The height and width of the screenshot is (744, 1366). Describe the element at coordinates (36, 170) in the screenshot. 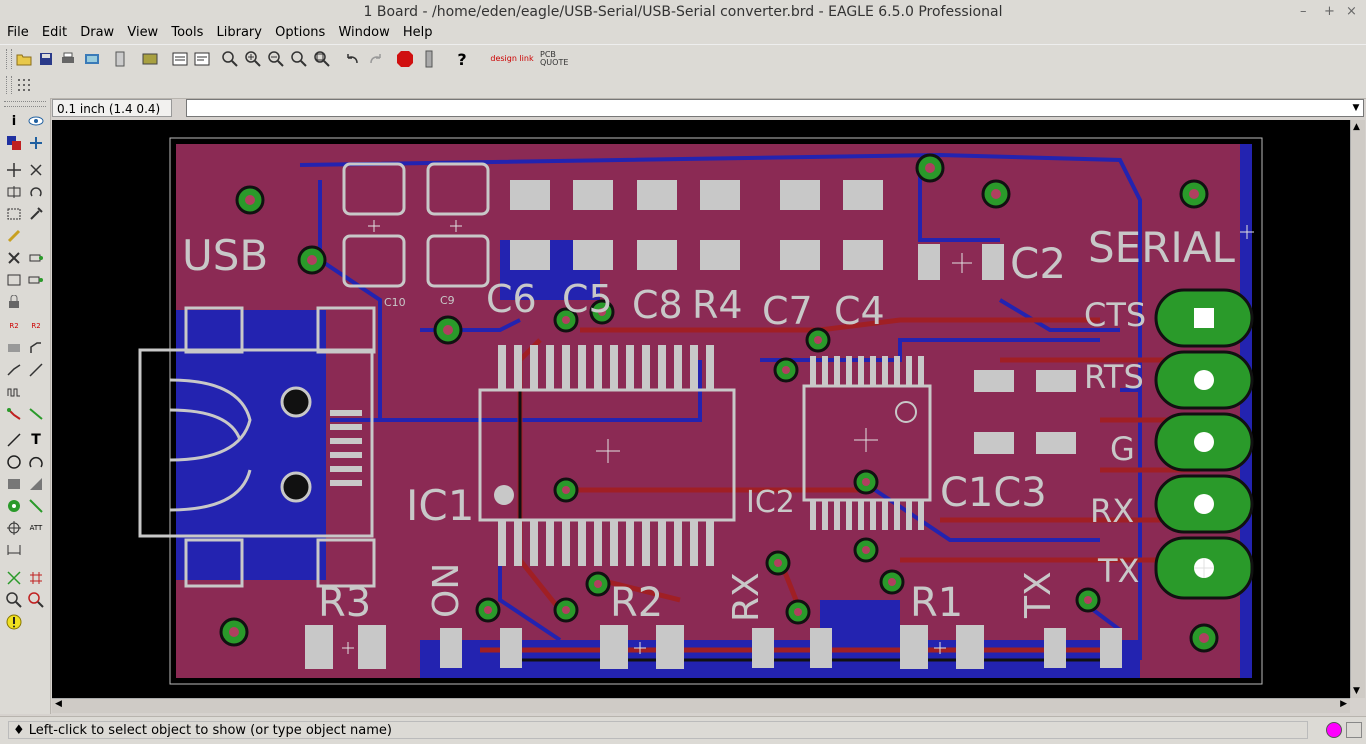

I see `copy-icon` at that location.